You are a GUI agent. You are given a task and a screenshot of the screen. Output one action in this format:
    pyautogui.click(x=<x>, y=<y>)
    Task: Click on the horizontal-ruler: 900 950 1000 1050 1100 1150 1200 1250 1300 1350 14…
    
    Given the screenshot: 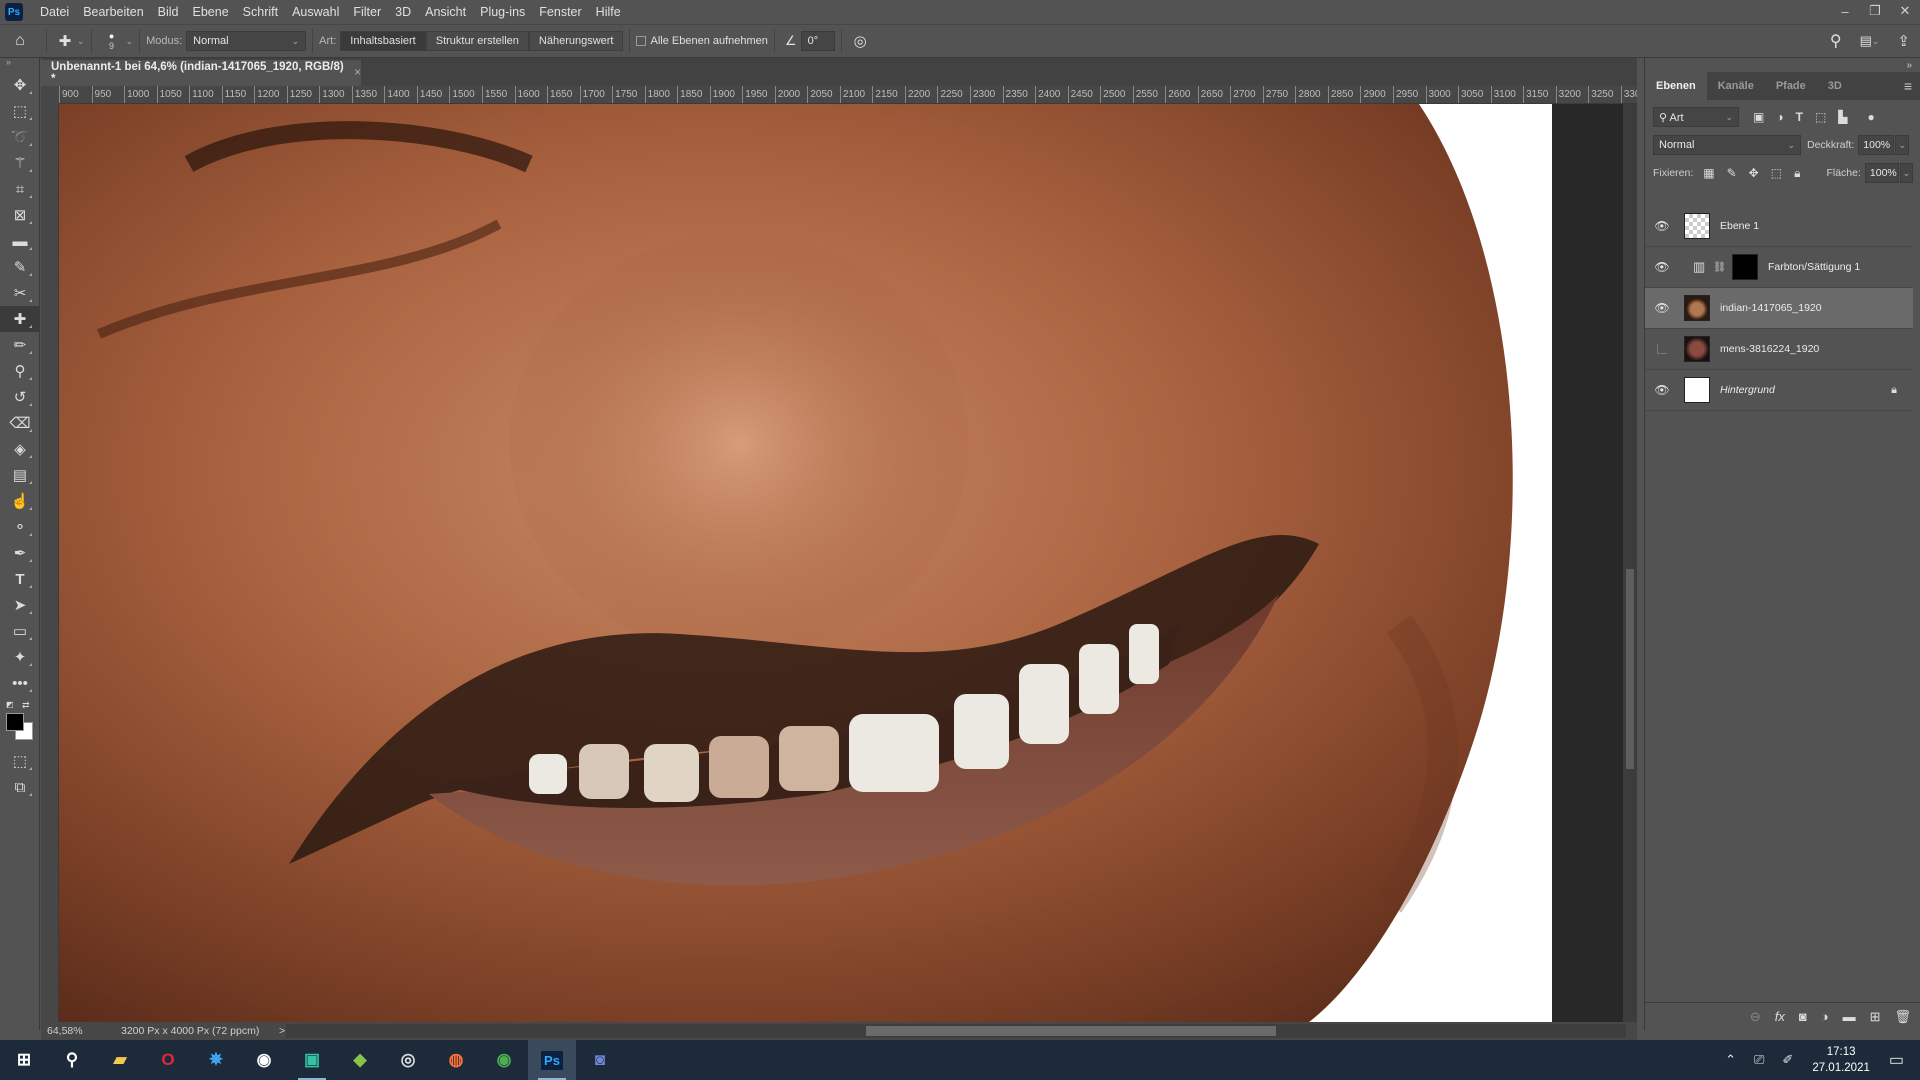 What is the action you would take?
    pyautogui.click(x=839, y=95)
    